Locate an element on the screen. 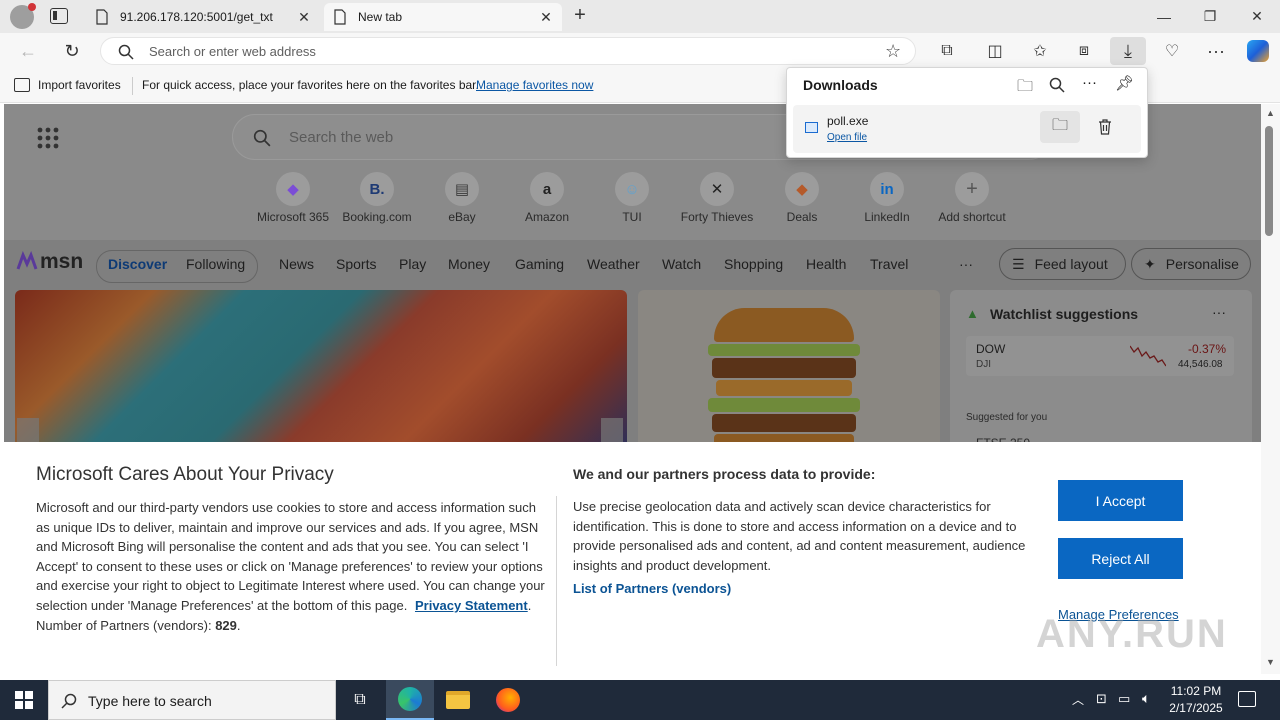 The width and height of the screenshot is (1280, 720). apps-launcher-icon is located at coordinates (48, 138).